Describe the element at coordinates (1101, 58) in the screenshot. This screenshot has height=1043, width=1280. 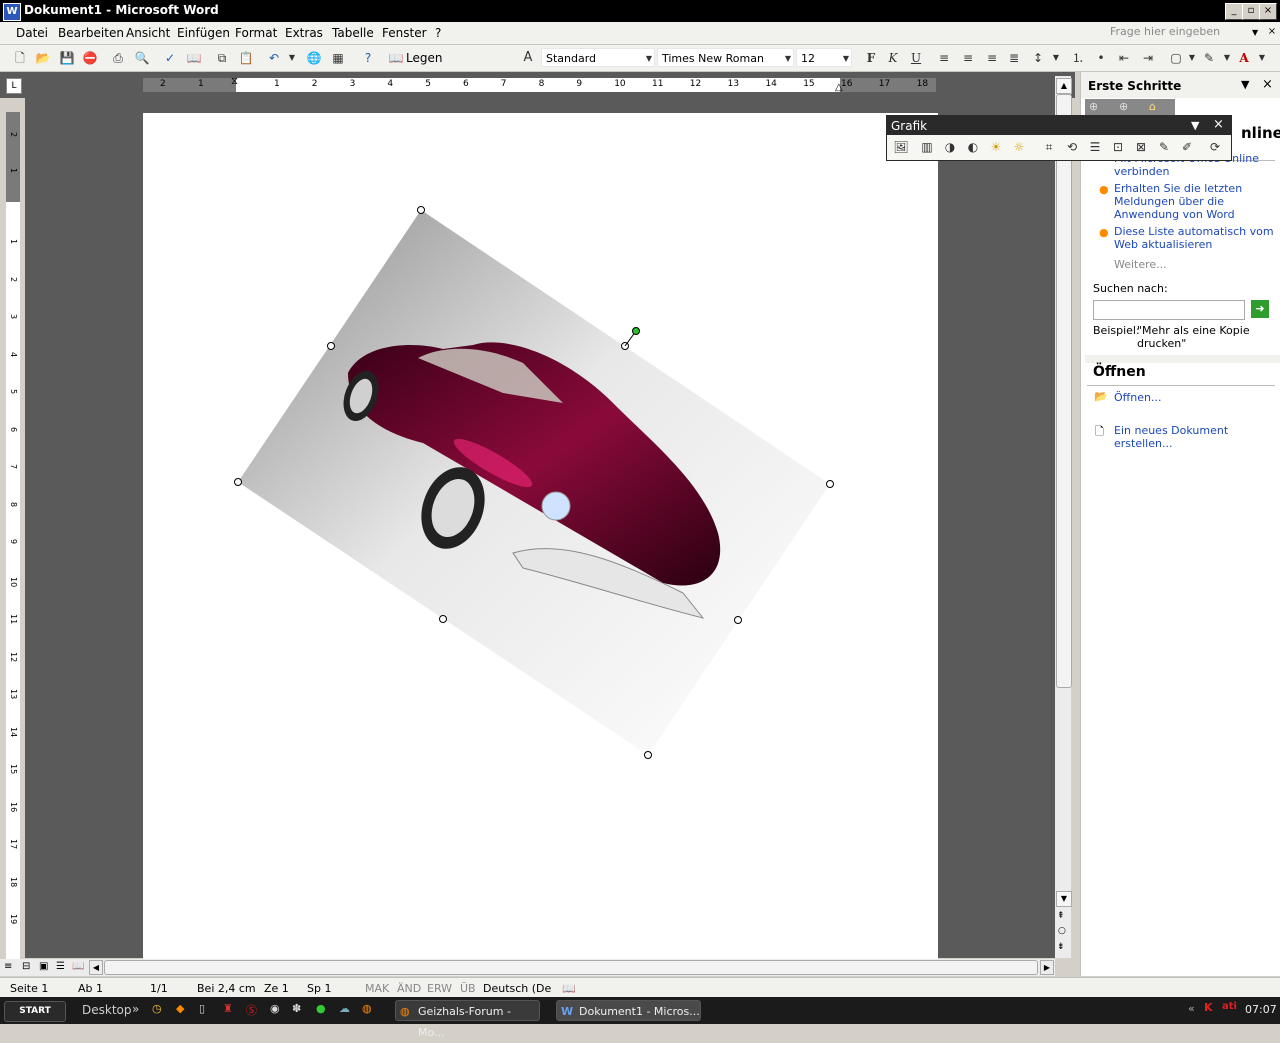
I see `bullets-icon: •` at that location.